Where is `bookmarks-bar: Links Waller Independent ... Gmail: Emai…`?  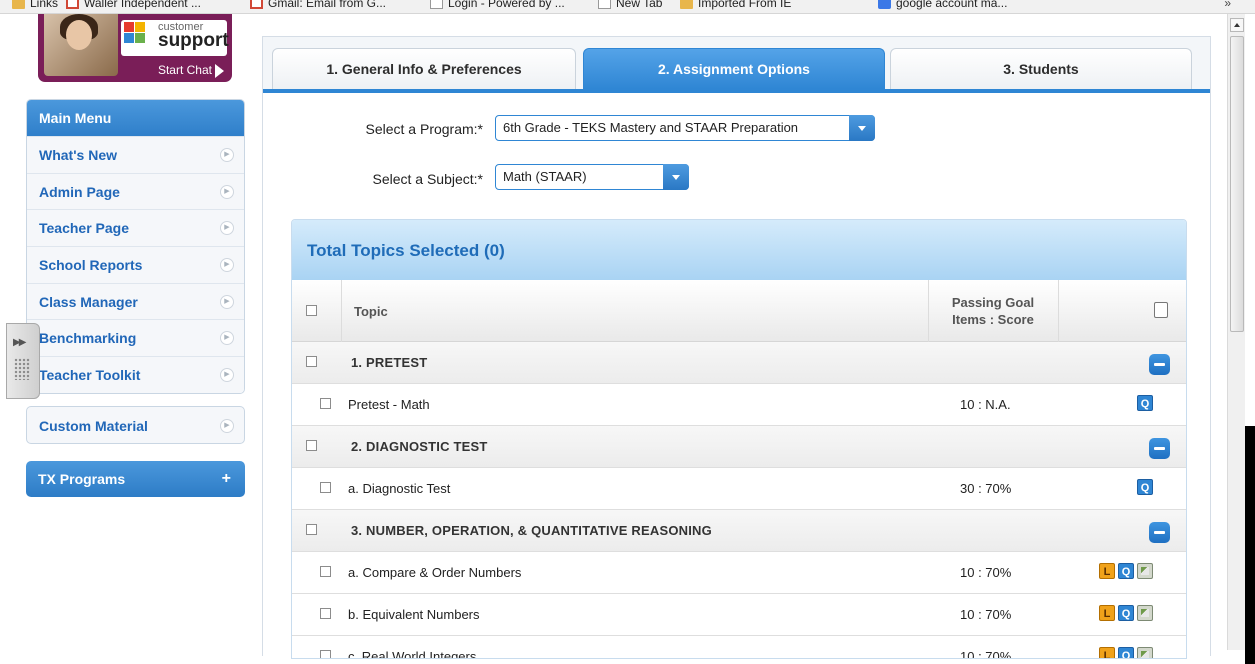
bookmarks-bar: Links Waller Independent ... Gmail: Emai… is located at coordinates (627, 7).